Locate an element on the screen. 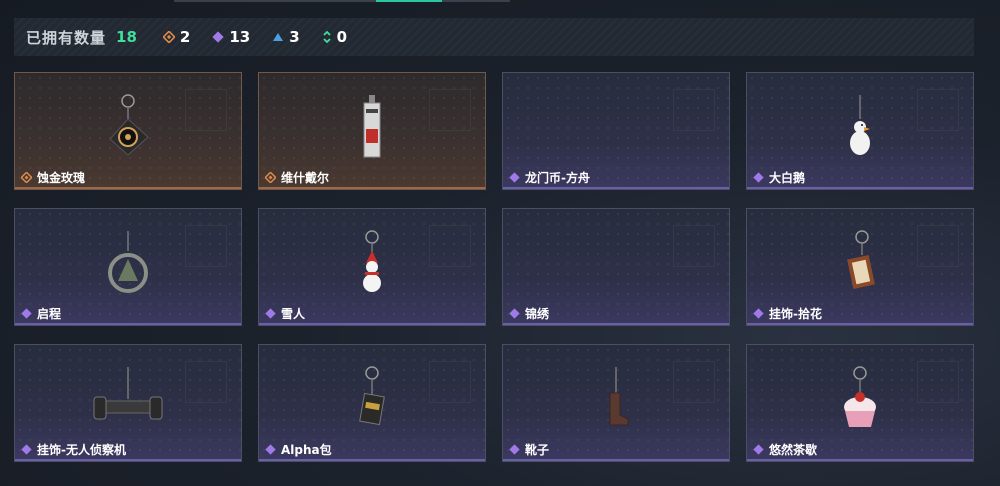 The image size is (1000, 486). charm-card: 雪人 is located at coordinates (372, 267).